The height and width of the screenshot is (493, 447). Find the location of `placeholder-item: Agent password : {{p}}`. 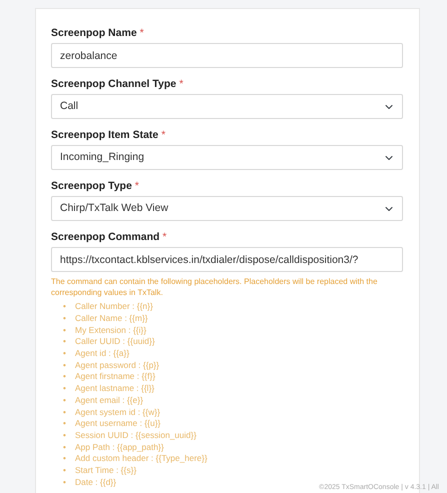

placeholder-item: Agent password : {{p}} is located at coordinates (117, 365).